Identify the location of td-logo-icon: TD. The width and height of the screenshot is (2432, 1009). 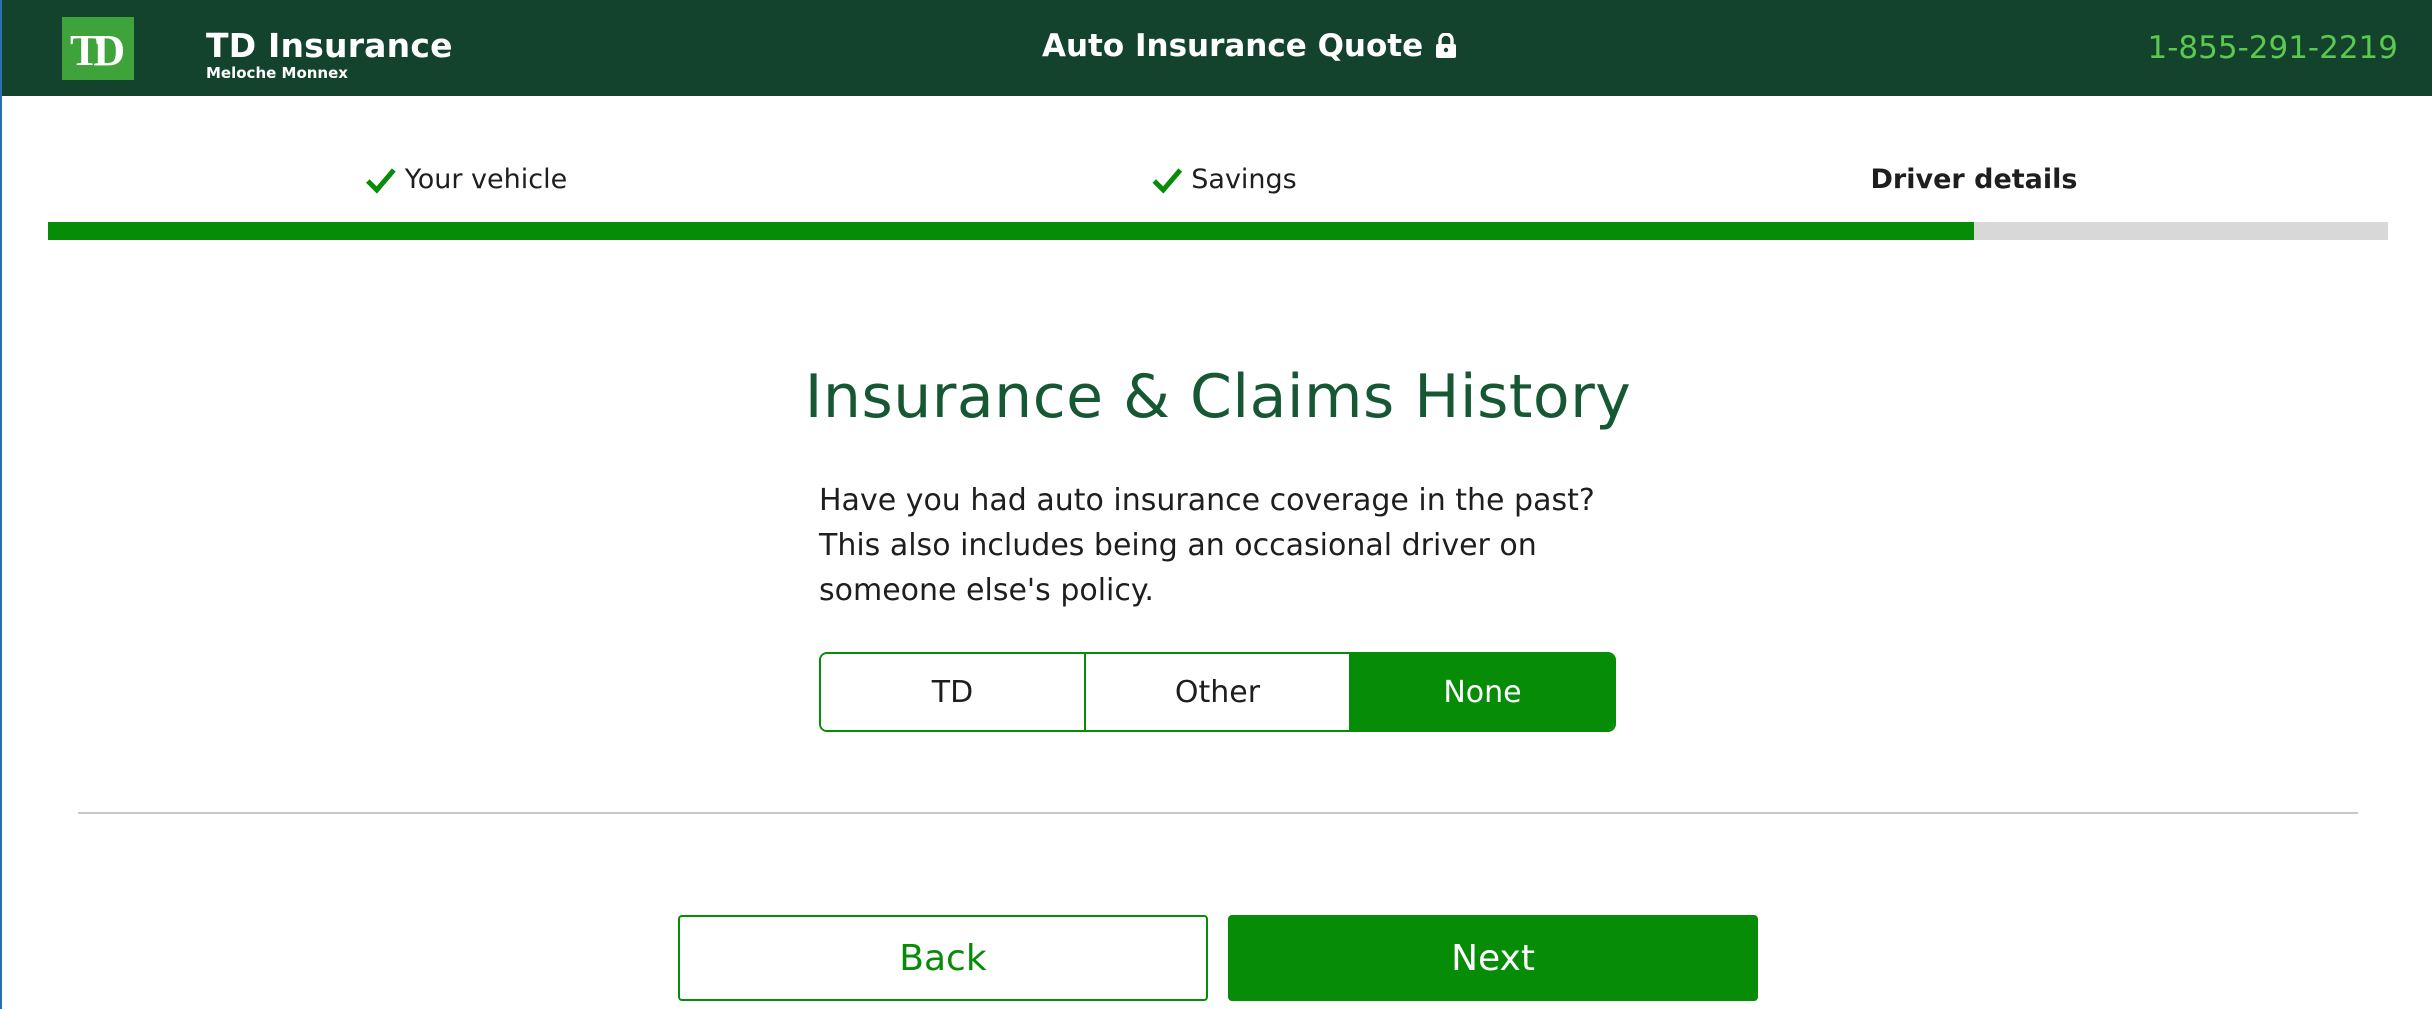
(99, 50).